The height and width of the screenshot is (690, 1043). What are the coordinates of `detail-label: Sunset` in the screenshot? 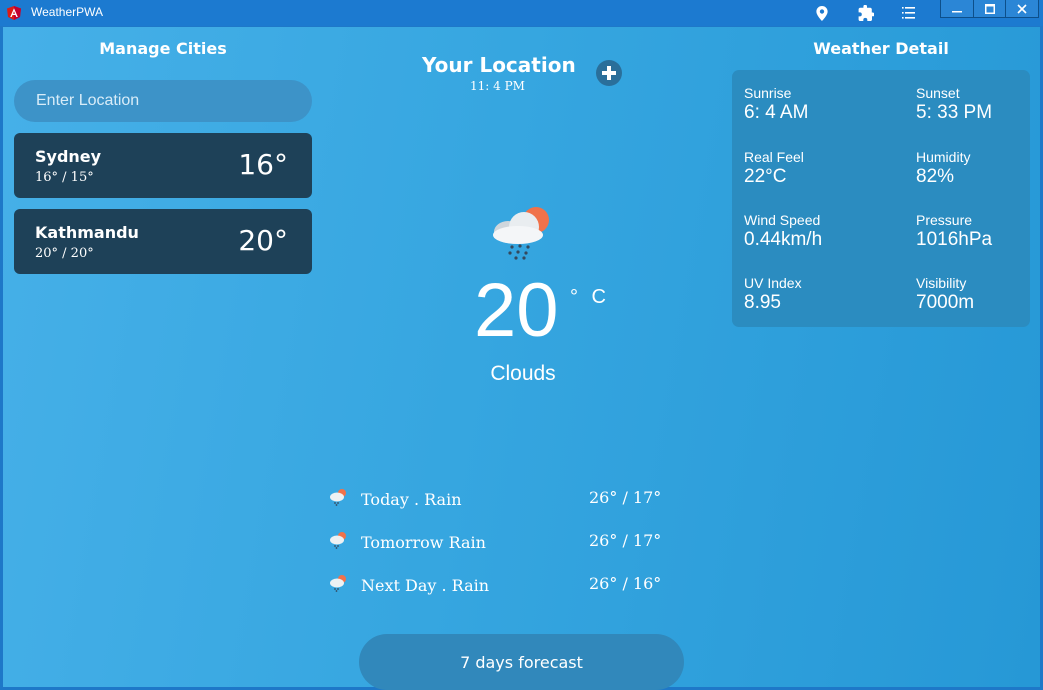 It's located at (938, 93).